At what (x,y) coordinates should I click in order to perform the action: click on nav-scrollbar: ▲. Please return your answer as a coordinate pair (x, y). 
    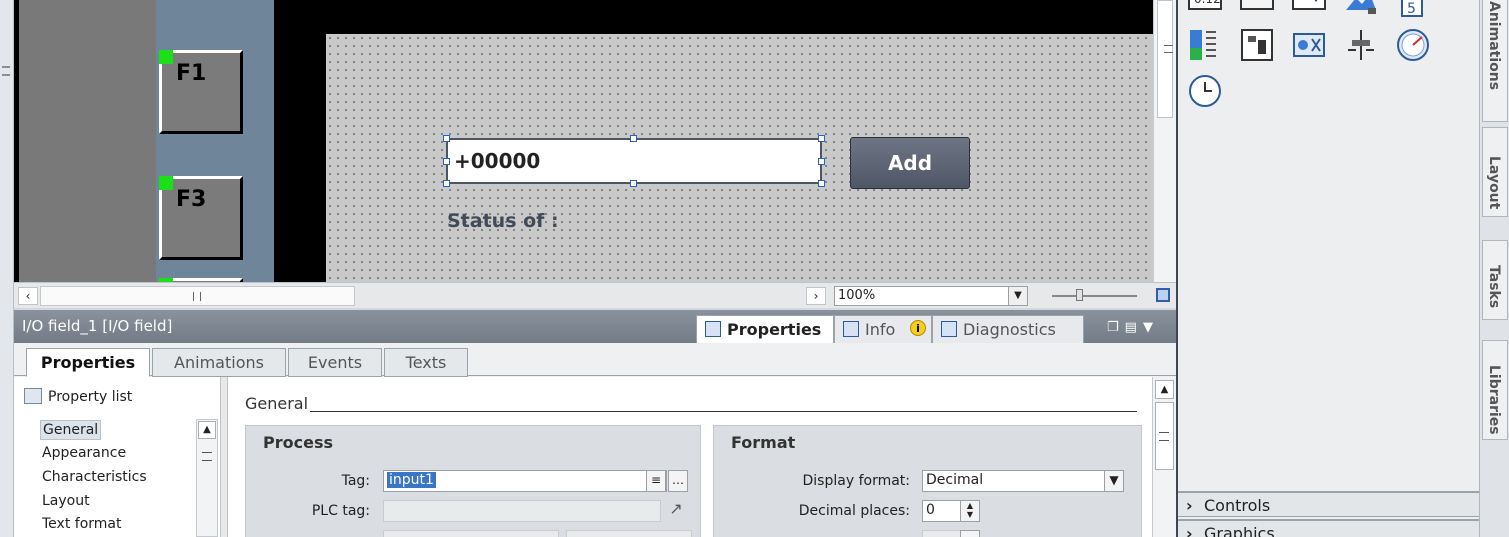
    Looking at the image, I should click on (207, 478).